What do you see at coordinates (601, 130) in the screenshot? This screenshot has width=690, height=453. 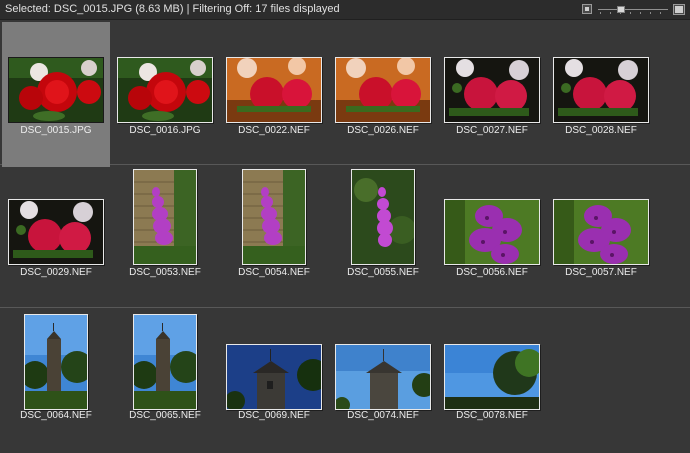 I see `thumbnail-filename: DSC_0028.NEF` at bounding box center [601, 130].